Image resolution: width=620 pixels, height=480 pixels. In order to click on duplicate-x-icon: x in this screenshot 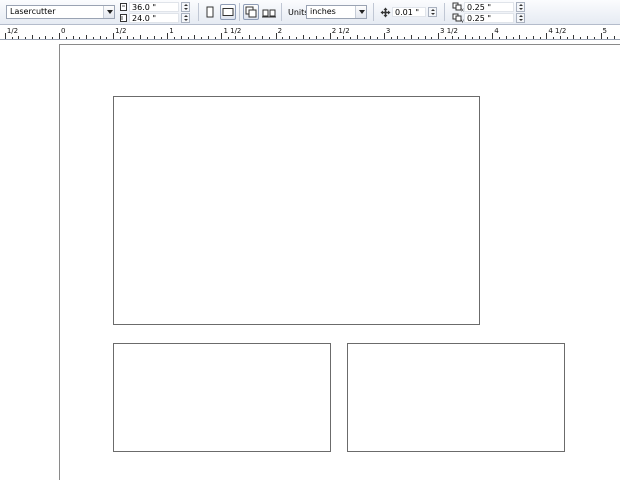, I will do `click(458, 7)`.